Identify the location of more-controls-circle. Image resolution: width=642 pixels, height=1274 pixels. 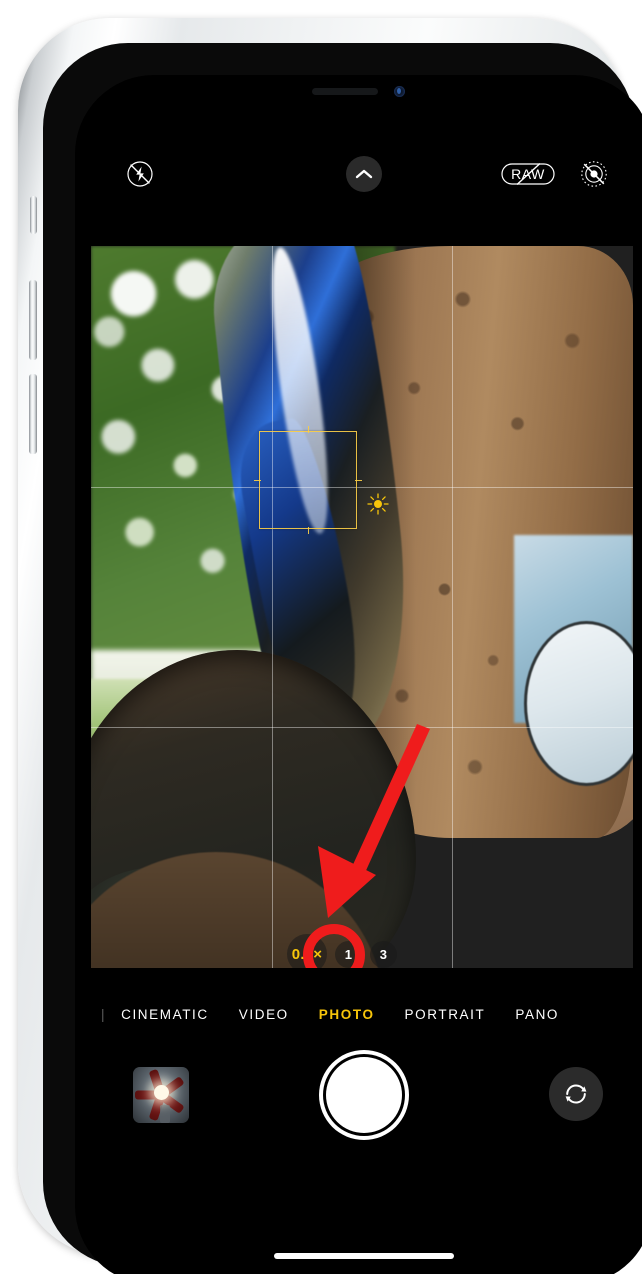
(364, 174).